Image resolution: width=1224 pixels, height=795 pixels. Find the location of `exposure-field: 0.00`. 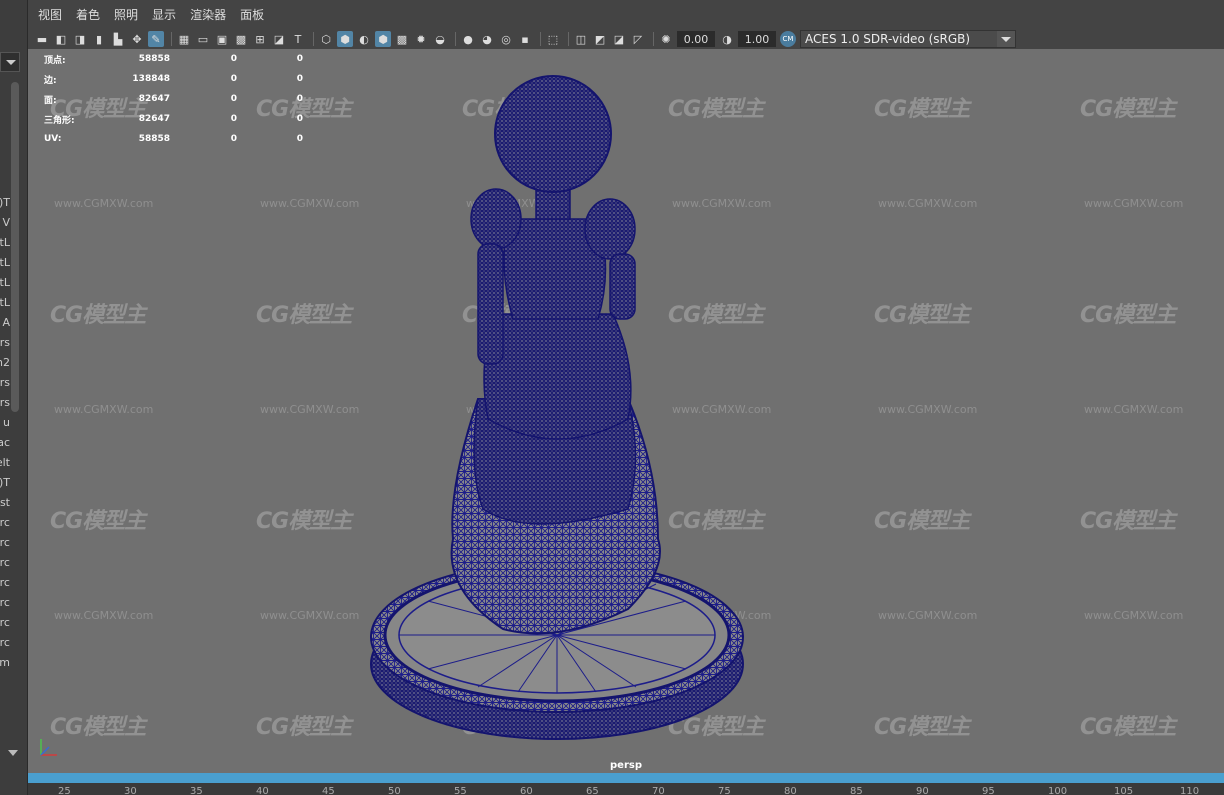

exposure-field: 0.00 is located at coordinates (696, 39).